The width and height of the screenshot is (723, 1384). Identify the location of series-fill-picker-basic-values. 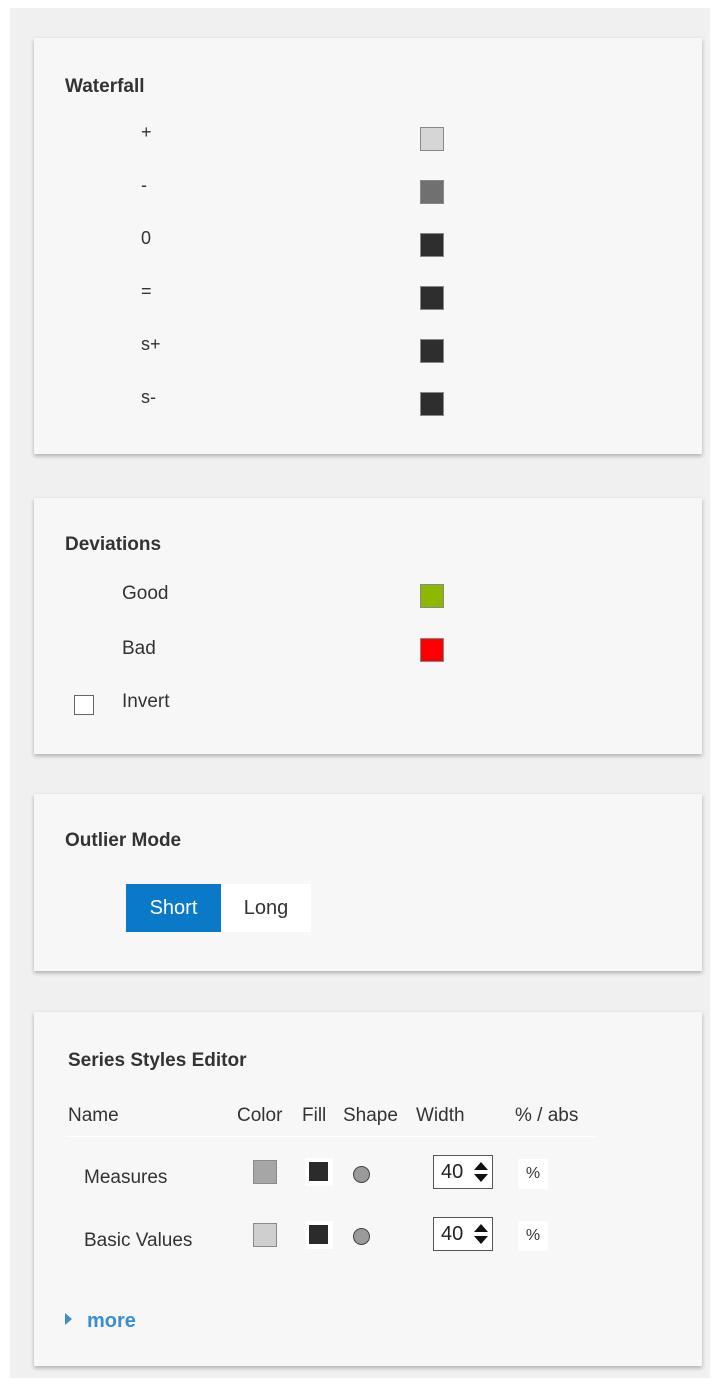
(319, 1235).